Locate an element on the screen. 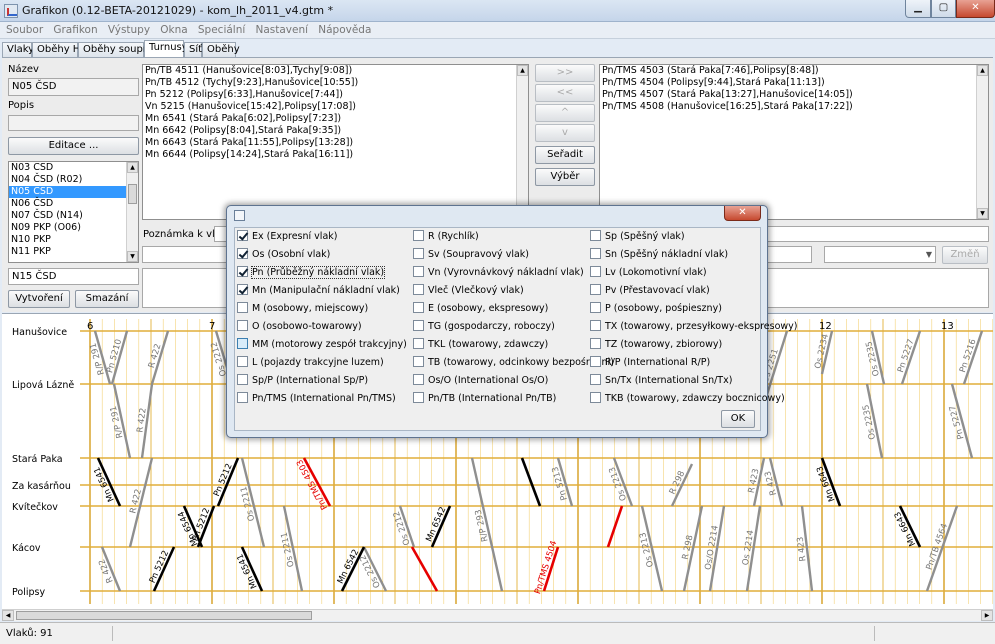 This screenshot has height=644, width=995. train-type-checkbox: Pv (Přestavovací vlak) is located at coordinates (650, 291).